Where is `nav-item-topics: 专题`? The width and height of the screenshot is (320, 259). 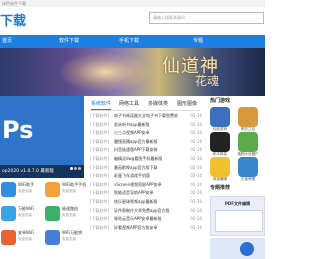
nav-item-topics: 专题 is located at coordinates (198, 41).